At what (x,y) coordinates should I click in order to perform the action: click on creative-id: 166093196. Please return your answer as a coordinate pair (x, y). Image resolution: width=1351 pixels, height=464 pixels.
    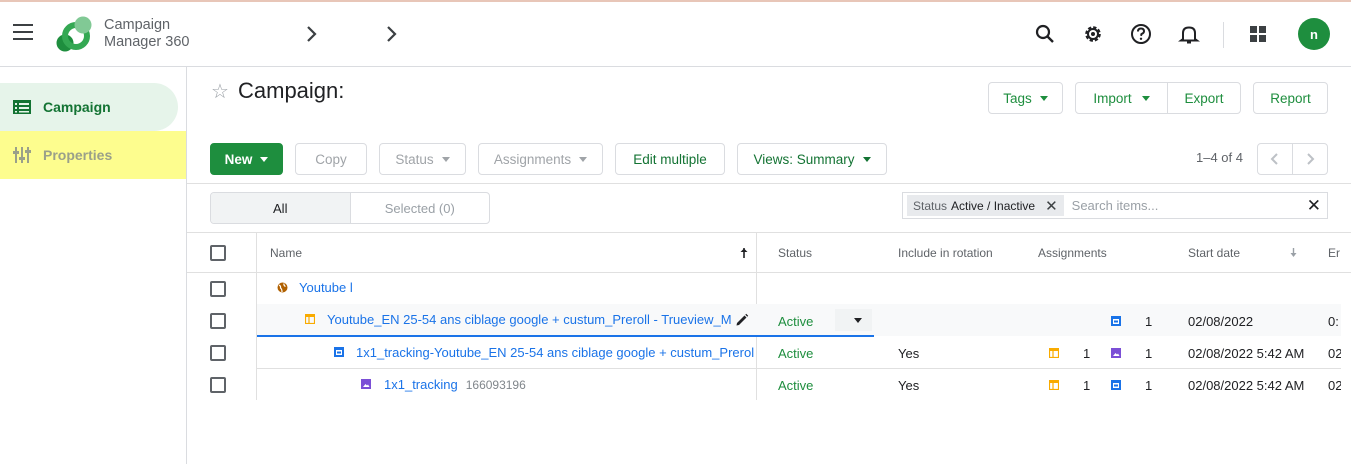
    Looking at the image, I should click on (495, 385).